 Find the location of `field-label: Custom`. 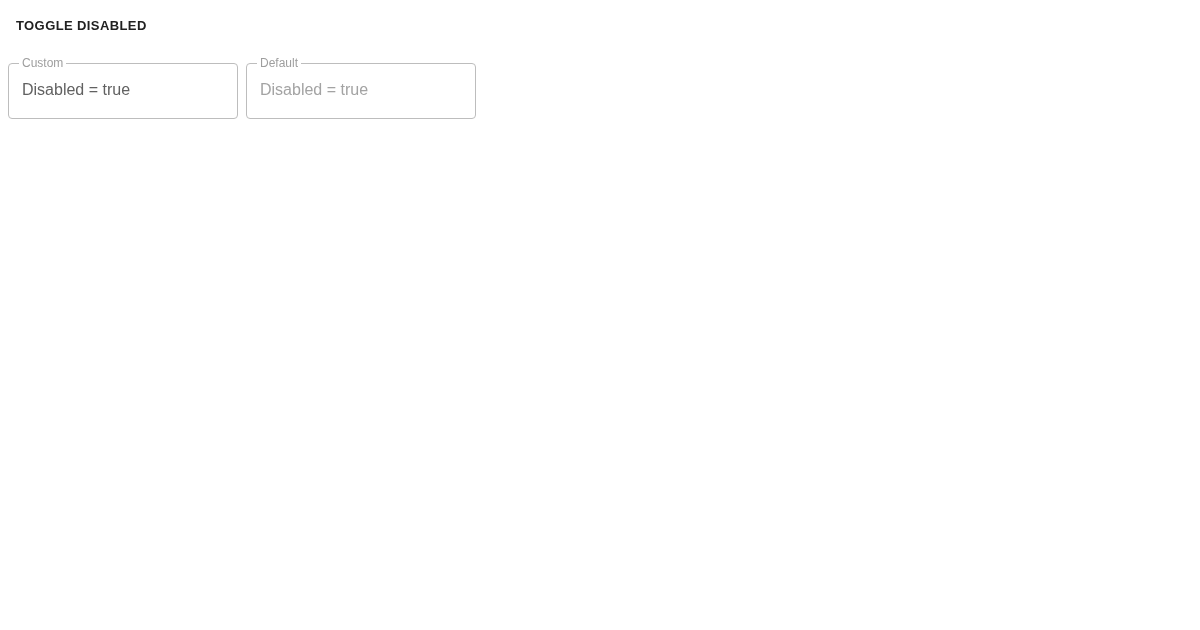

field-label: Custom is located at coordinates (43, 63).